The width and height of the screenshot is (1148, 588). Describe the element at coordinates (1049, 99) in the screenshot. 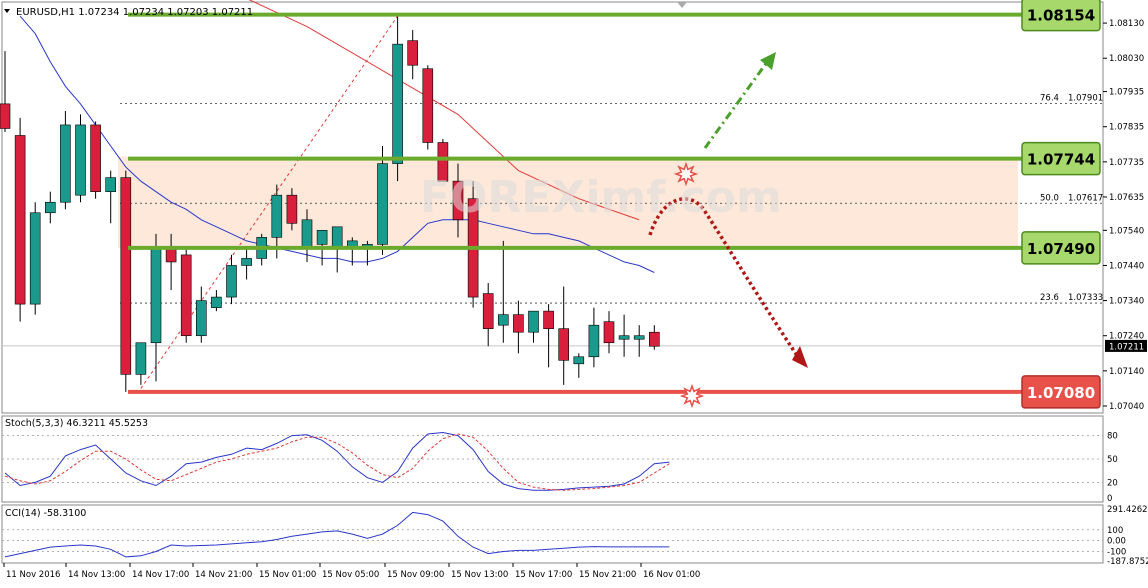

I see `fib-label: 76.4` at that location.